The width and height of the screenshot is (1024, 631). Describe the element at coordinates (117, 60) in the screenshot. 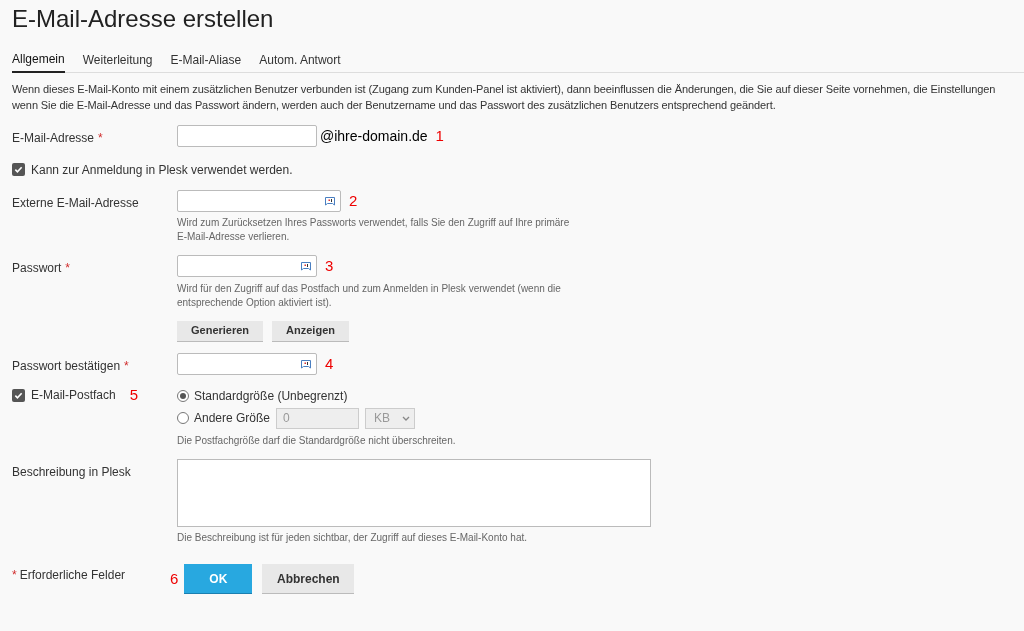

I see `tab: Weiterleitung` at that location.